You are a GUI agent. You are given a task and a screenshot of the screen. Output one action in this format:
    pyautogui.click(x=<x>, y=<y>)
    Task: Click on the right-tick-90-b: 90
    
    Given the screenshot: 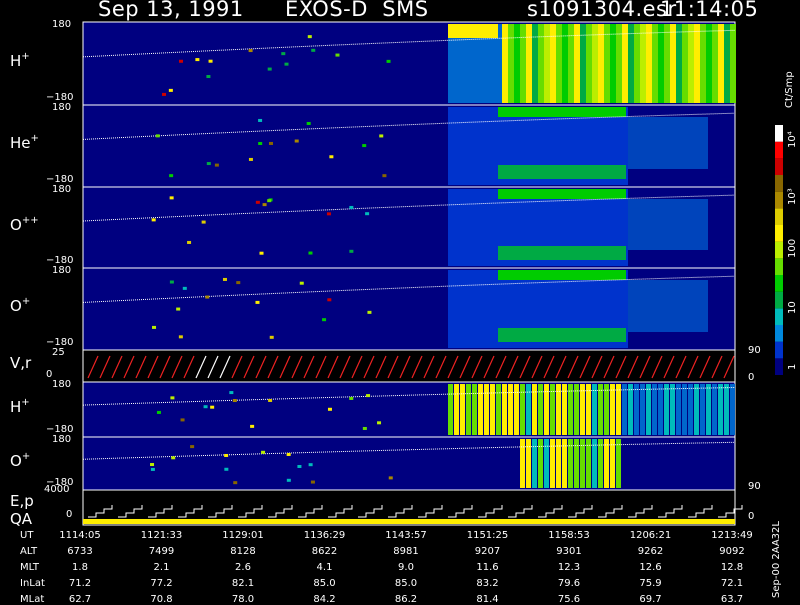 What is the action you would take?
    pyautogui.click(x=754, y=486)
    